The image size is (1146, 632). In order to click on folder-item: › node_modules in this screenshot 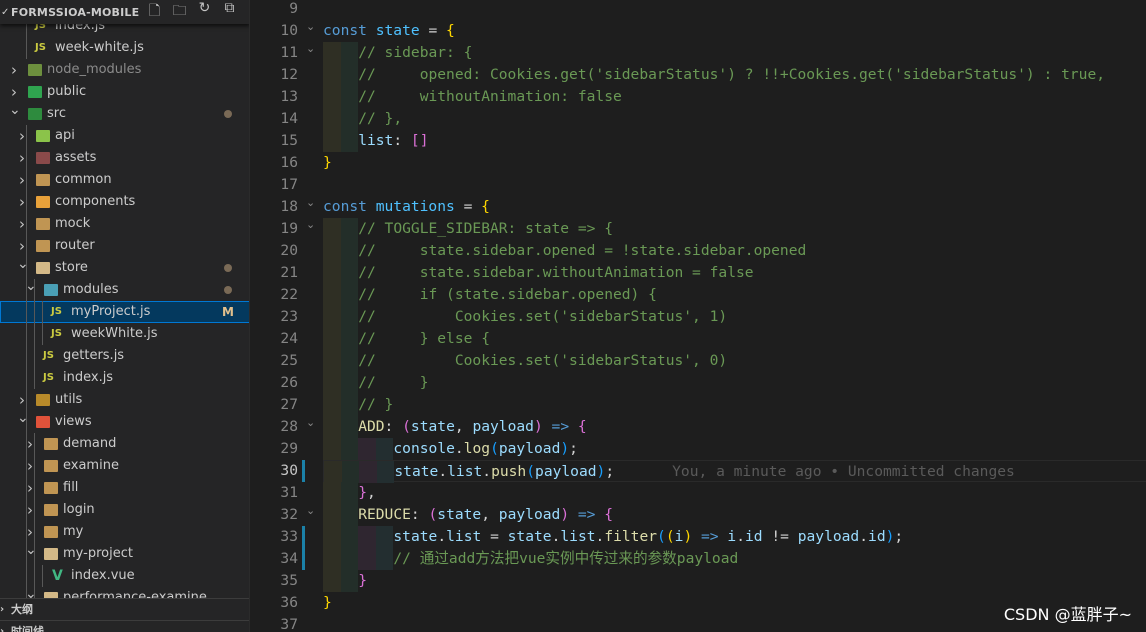, I will do `click(124, 70)`.